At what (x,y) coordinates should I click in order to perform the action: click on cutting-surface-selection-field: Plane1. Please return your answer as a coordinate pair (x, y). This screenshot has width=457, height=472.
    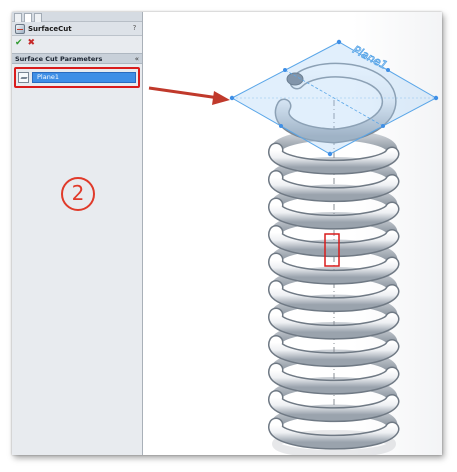
    Looking at the image, I should click on (84, 77).